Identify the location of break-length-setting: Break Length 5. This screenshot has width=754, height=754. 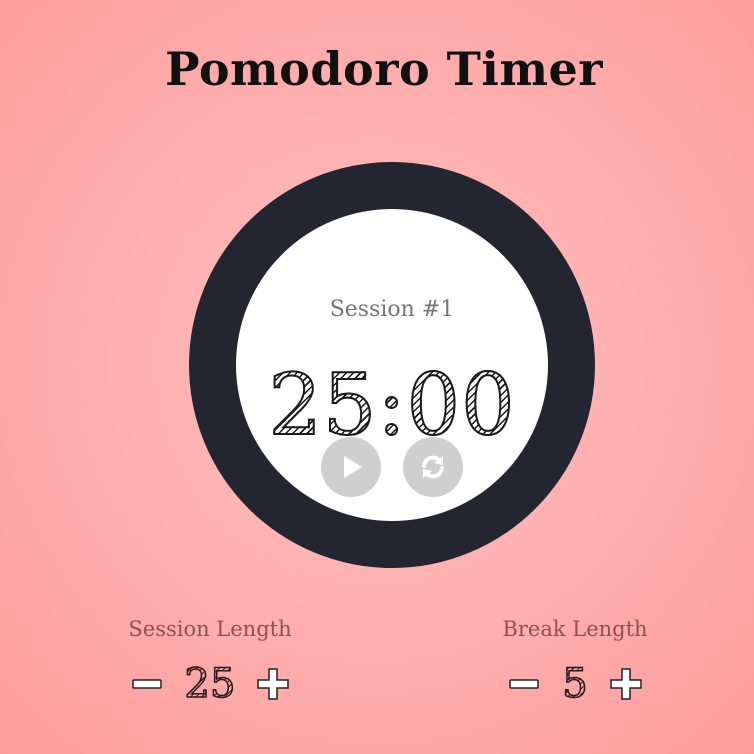
(575, 659).